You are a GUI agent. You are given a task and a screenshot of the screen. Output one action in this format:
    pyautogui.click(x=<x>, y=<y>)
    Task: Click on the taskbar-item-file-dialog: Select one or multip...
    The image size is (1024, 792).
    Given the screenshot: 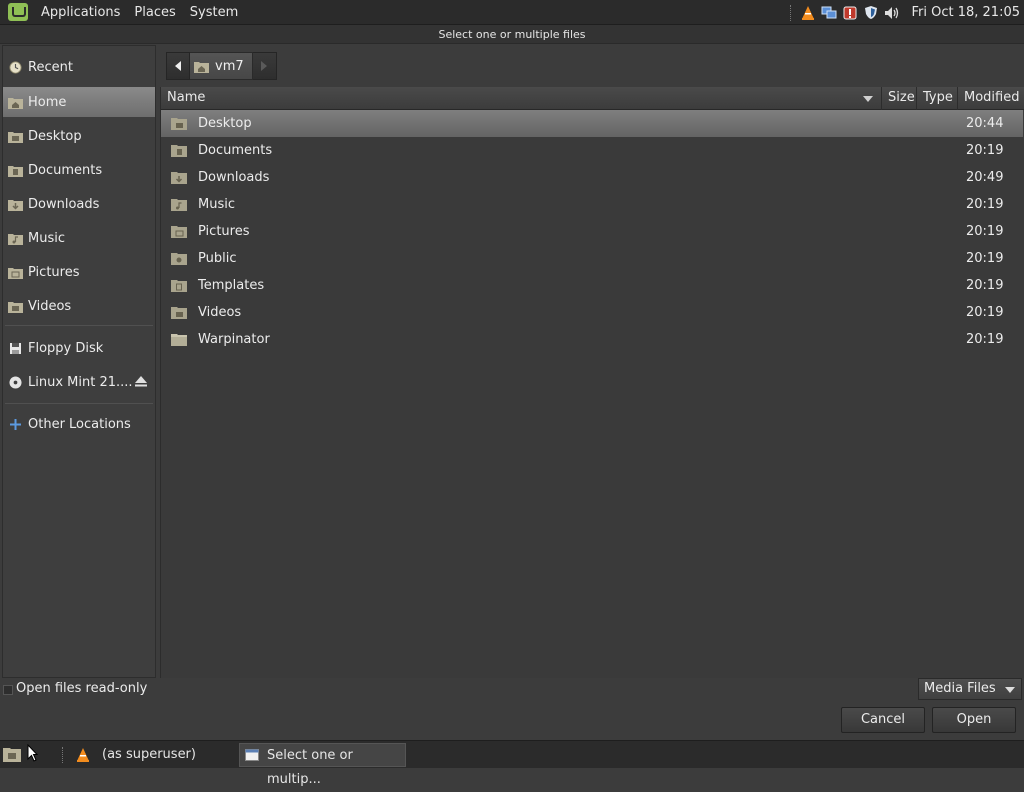 What is the action you would take?
    pyautogui.click(x=322, y=765)
    